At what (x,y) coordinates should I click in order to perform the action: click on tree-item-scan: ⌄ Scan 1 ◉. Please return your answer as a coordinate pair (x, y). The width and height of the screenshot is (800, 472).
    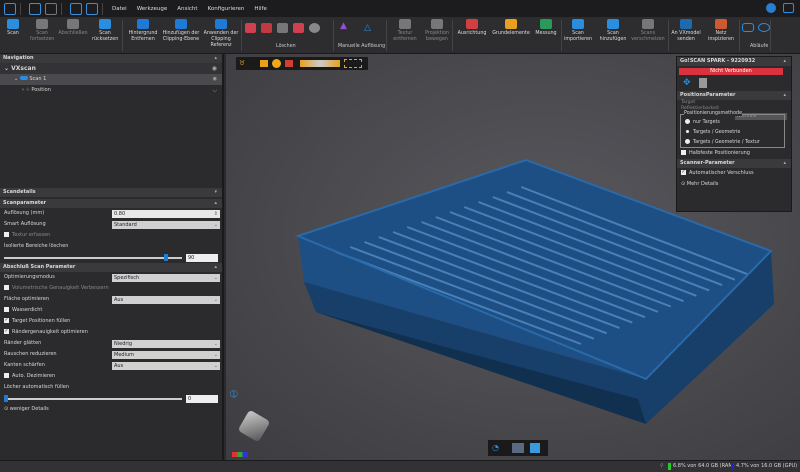
    Looking at the image, I should click on (111, 79).